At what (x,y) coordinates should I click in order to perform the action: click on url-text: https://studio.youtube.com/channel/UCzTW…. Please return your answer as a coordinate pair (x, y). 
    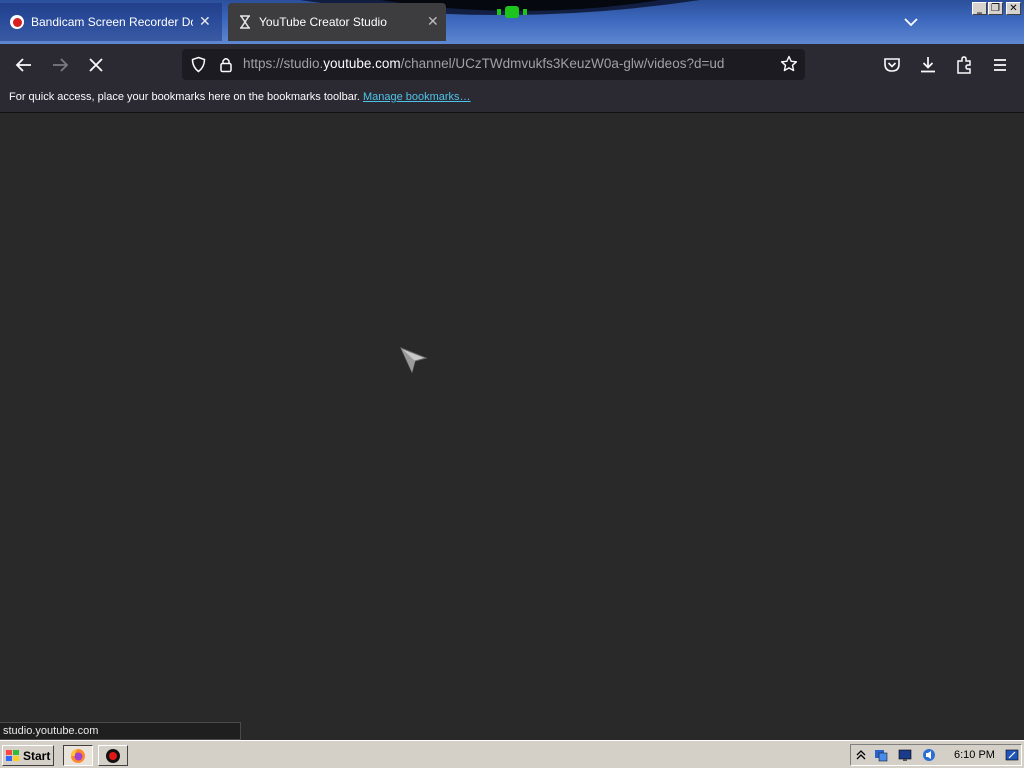
    Looking at the image, I should click on (483, 63).